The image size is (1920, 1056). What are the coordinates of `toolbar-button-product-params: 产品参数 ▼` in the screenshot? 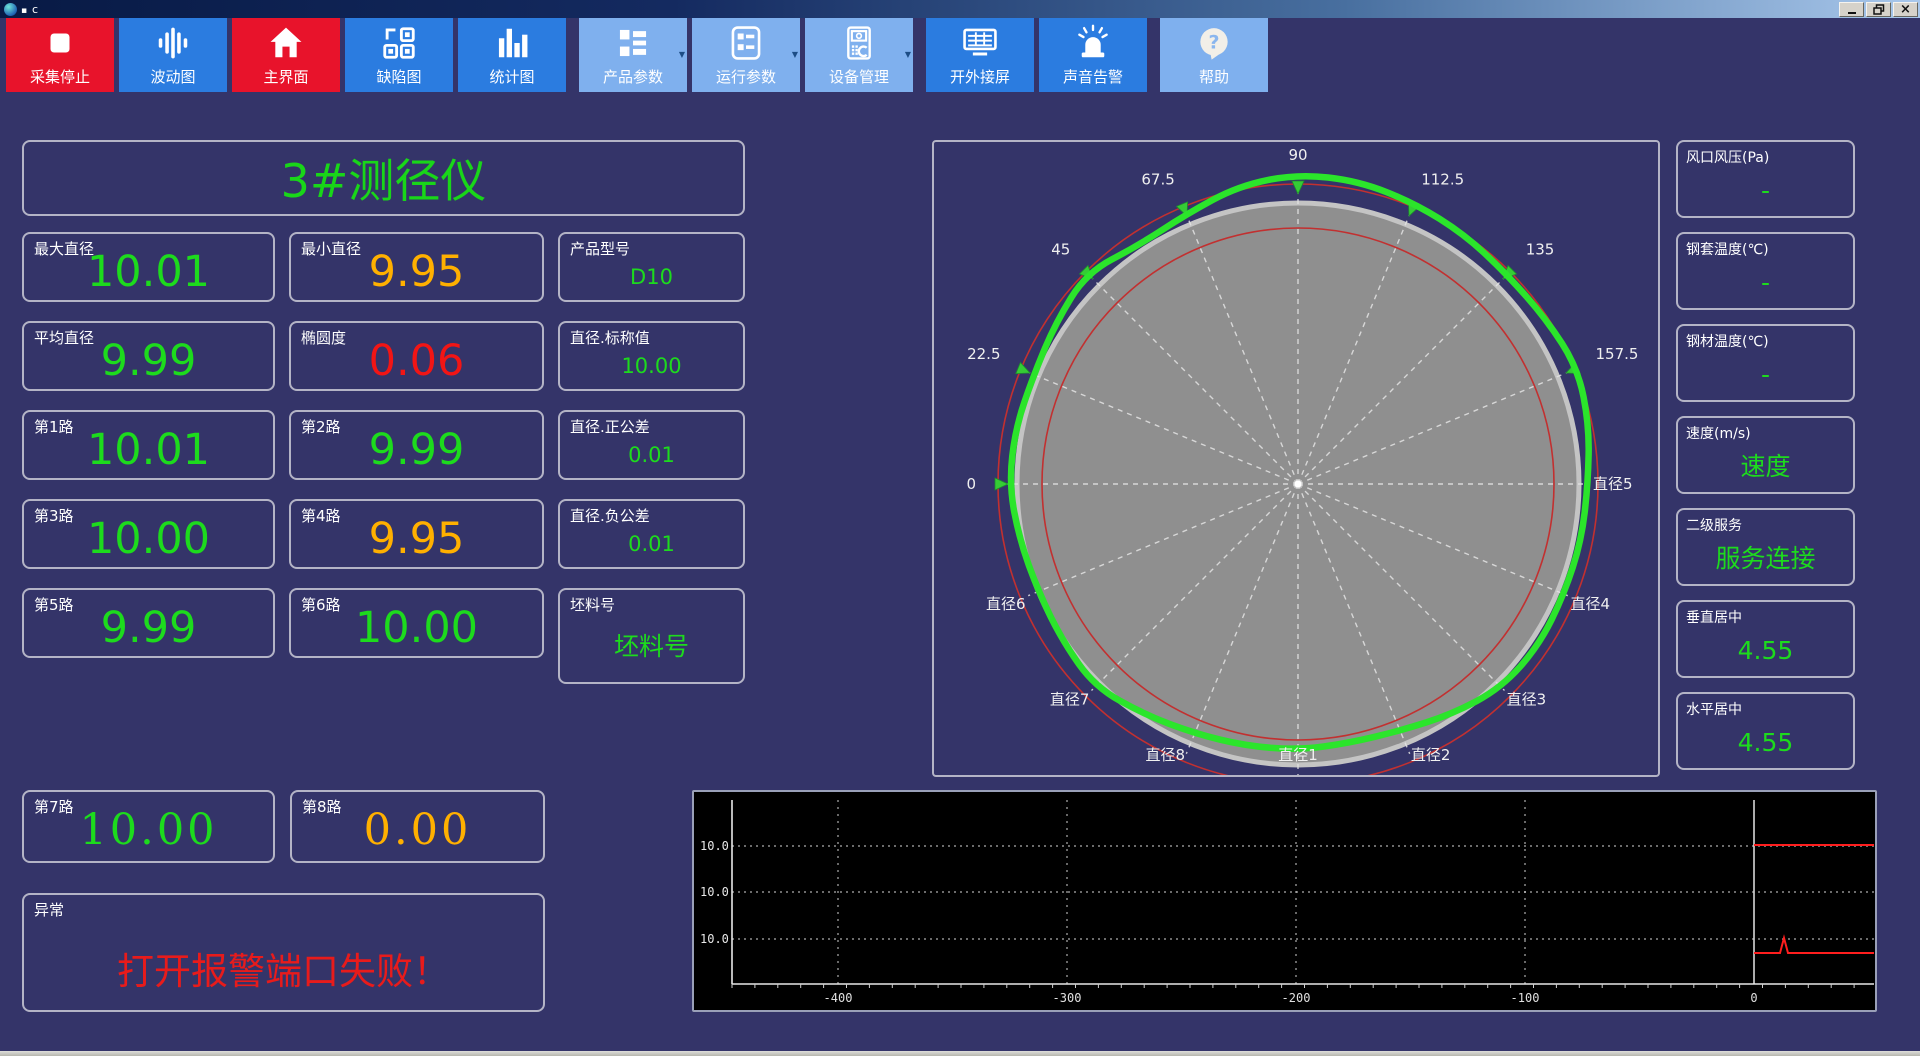 It's located at (633, 55).